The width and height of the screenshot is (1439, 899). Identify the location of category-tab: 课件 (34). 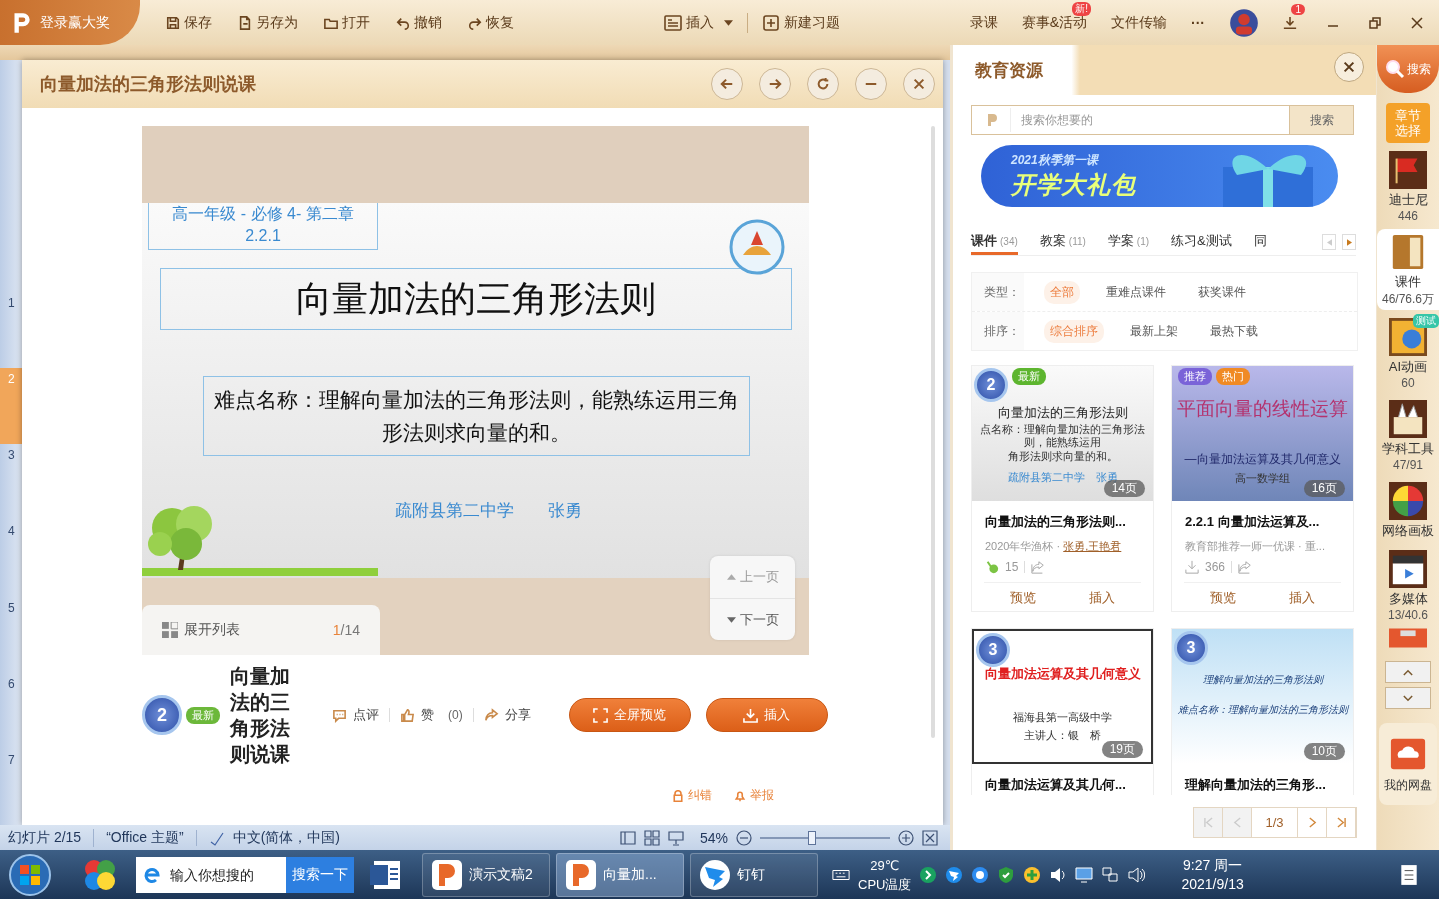
(994, 242).